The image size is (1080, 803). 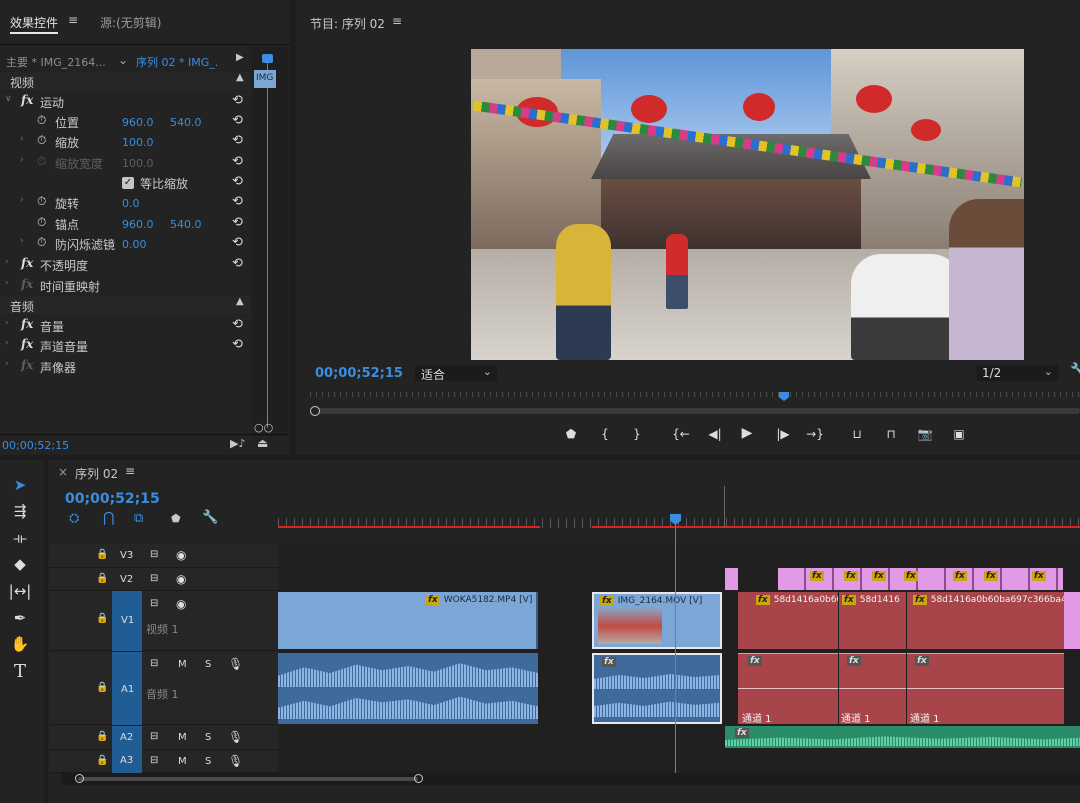 I want to click on track-target-v1: V1, so click(x=127, y=621).